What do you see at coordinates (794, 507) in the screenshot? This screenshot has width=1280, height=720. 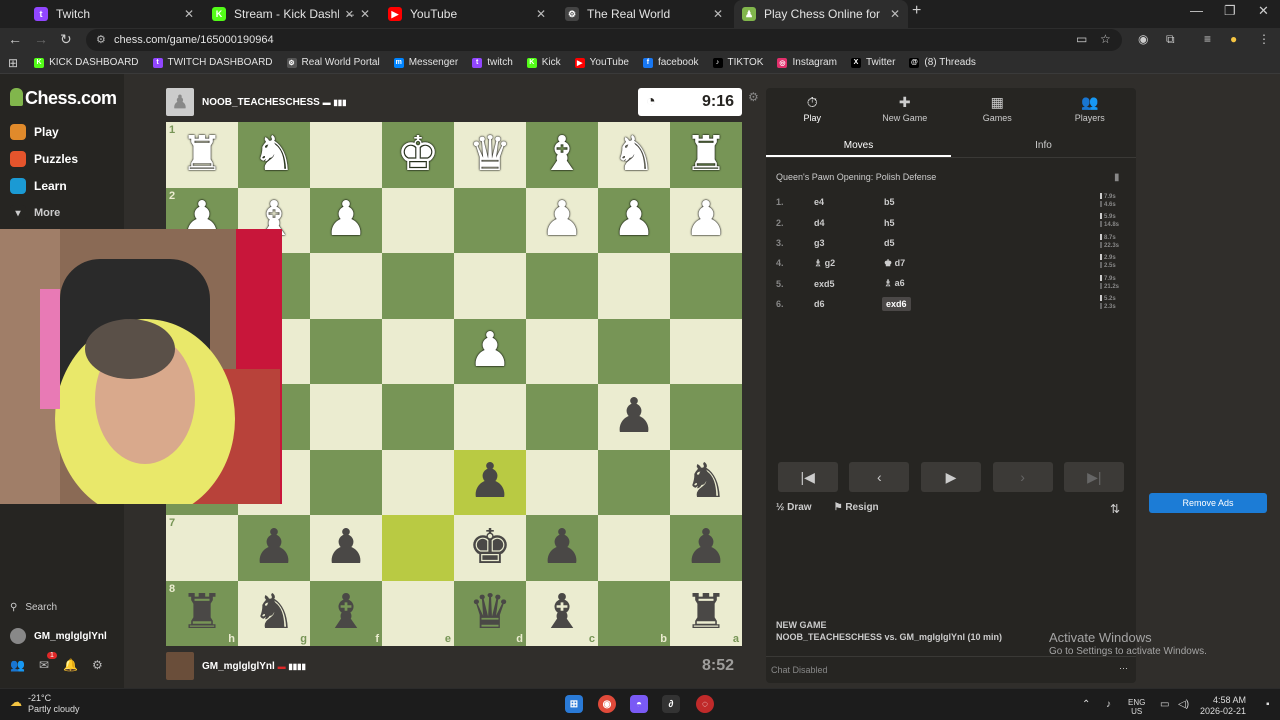 I see `draw-button: ½ Draw` at bounding box center [794, 507].